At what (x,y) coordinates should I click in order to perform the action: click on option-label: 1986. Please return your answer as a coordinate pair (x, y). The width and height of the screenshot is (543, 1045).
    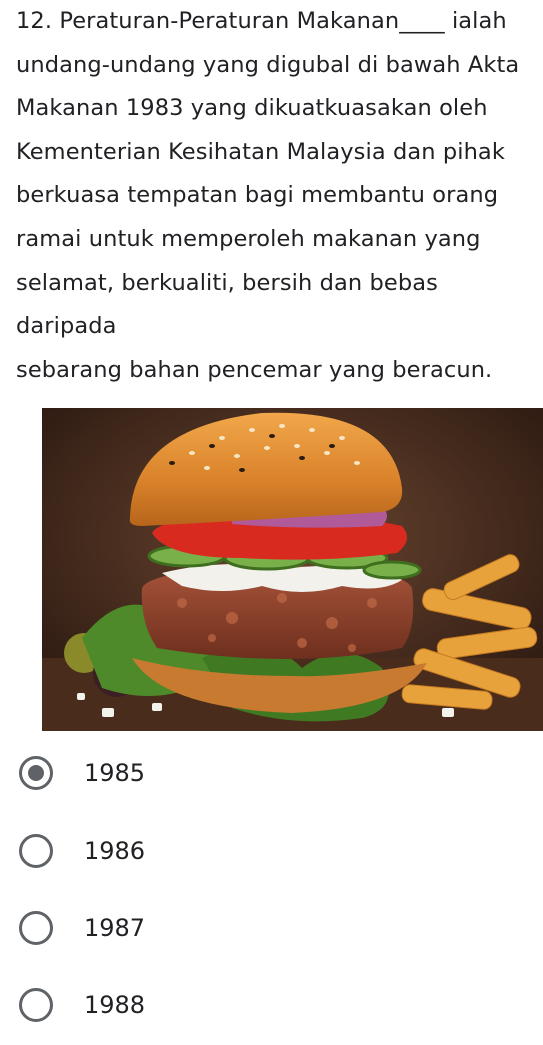
    Looking at the image, I should click on (115, 851).